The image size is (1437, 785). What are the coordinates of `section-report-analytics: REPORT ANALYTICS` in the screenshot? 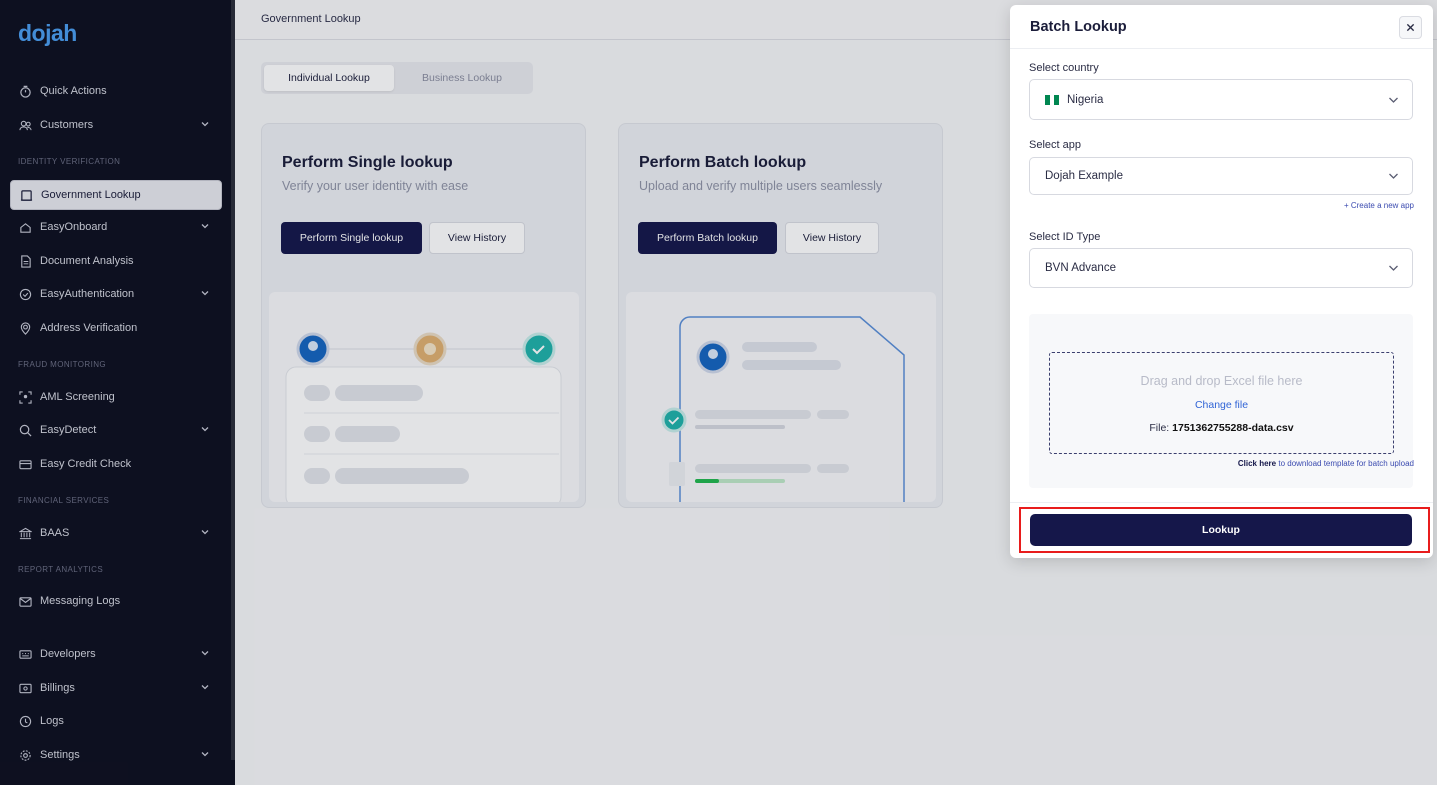 It's located at (61, 569).